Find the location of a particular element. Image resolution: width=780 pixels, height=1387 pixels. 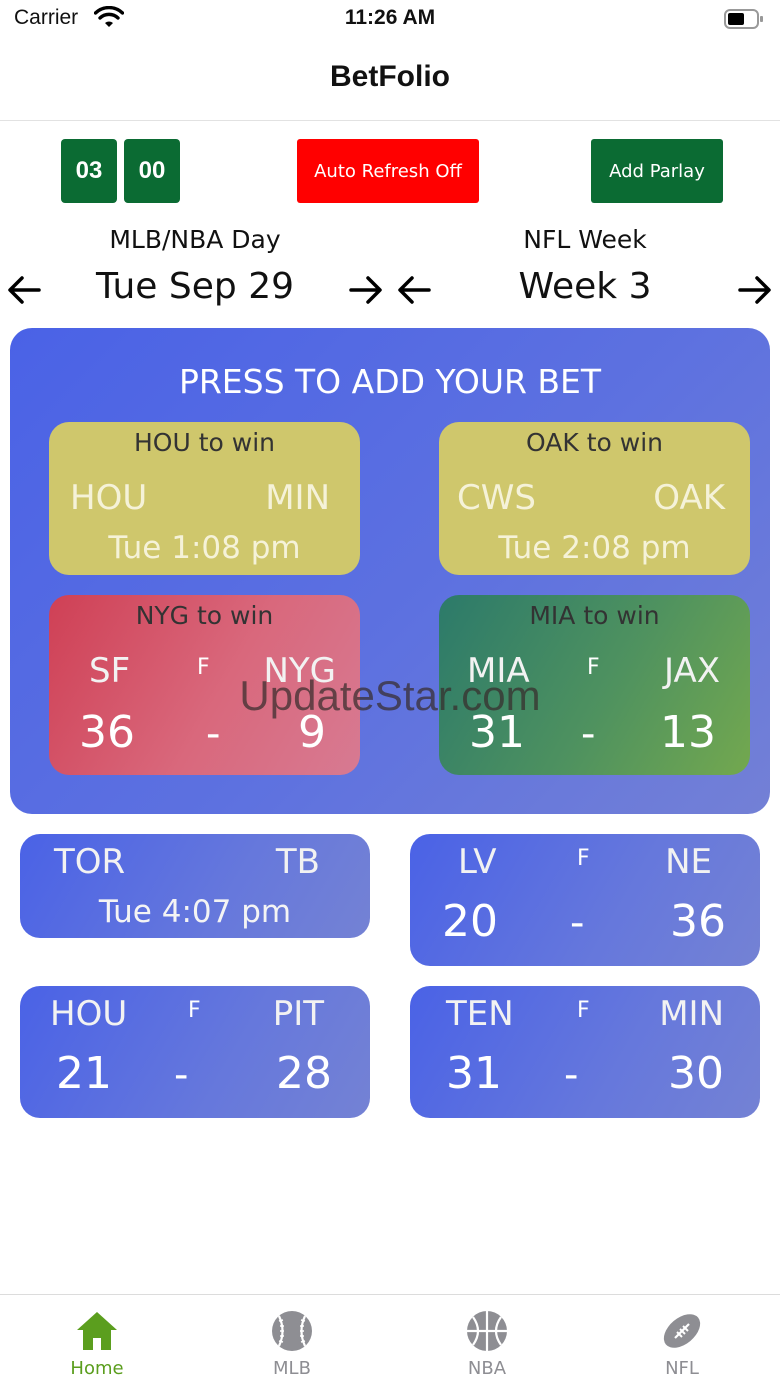

page-title: BetFolio is located at coordinates (390, 76).